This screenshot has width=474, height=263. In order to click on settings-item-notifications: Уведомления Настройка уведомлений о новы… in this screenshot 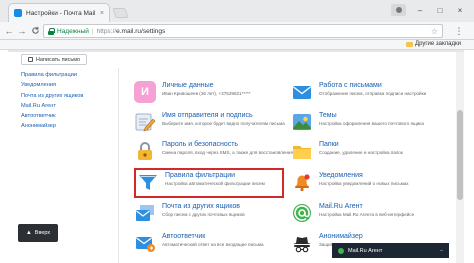, I will do `click(372, 185)`.